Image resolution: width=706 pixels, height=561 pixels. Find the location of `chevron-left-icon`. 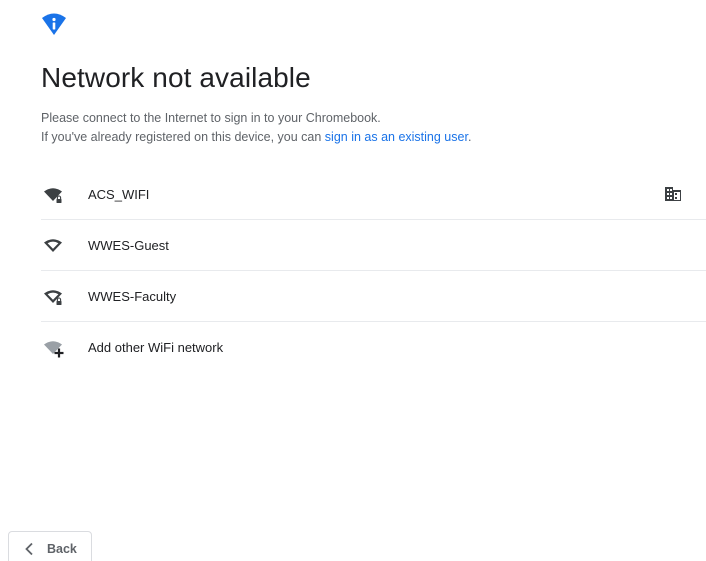

chevron-left-icon is located at coordinates (29, 549).